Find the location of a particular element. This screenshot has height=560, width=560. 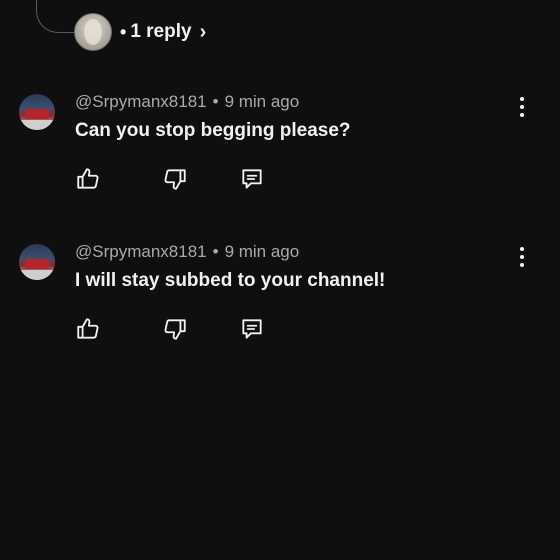

chevron-right-icon: › is located at coordinates (203, 31).